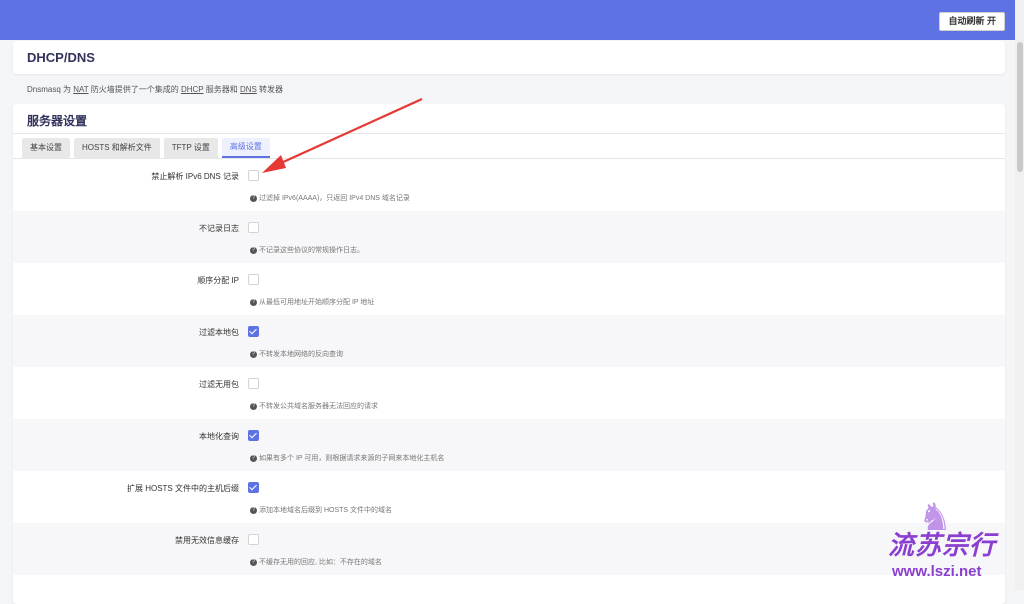  Describe the element at coordinates (134, 89) in the screenshot. I see `description-text: 防火墙提供了一个集成的` at that location.